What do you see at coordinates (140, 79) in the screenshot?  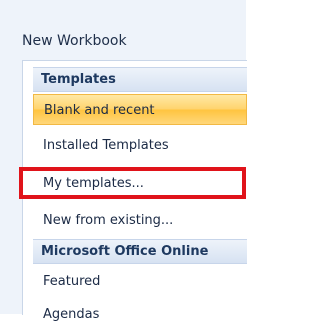 I see `section-header-templates: Templates` at bounding box center [140, 79].